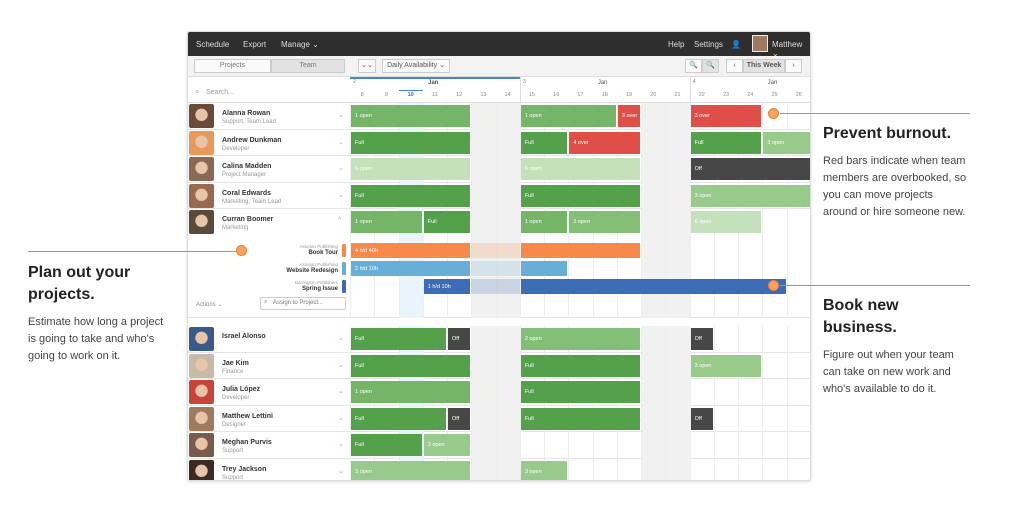  Describe the element at coordinates (760, 43) in the screenshot. I see `user-avatar` at that location.